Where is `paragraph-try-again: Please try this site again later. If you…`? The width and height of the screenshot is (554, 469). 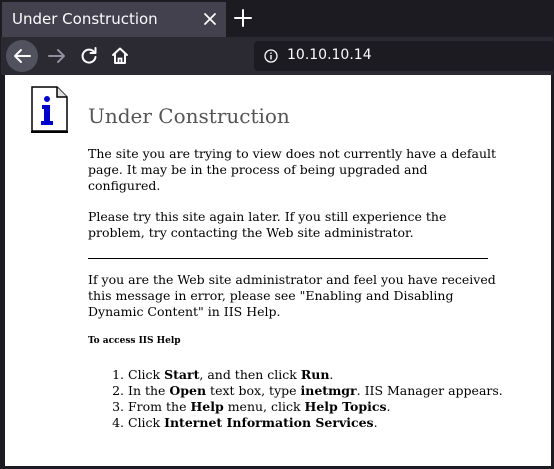 paragraph-try-again: Please try this site again later. If you… is located at coordinates (267, 224).